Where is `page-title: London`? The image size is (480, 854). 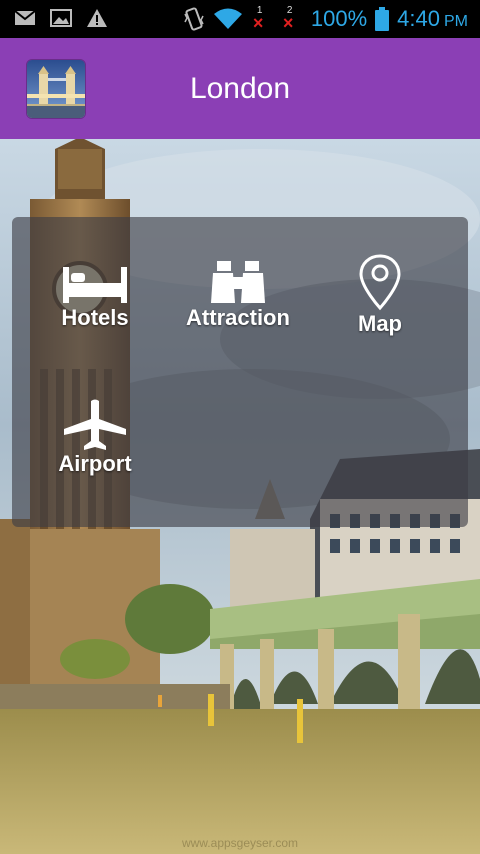
page-title: London is located at coordinates (240, 88).